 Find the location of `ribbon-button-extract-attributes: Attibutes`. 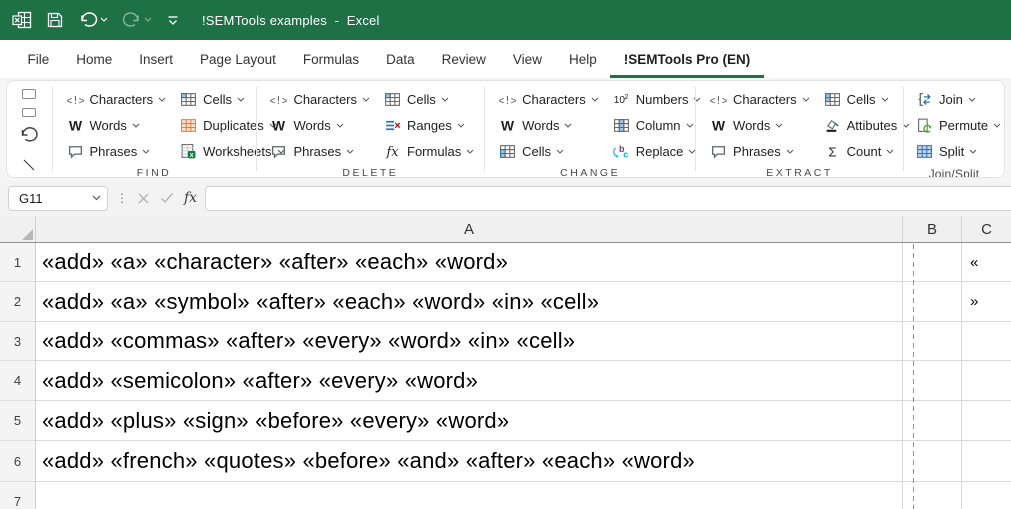

ribbon-button-extract-attributes: Attibutes is located at coordinates (867, 125).